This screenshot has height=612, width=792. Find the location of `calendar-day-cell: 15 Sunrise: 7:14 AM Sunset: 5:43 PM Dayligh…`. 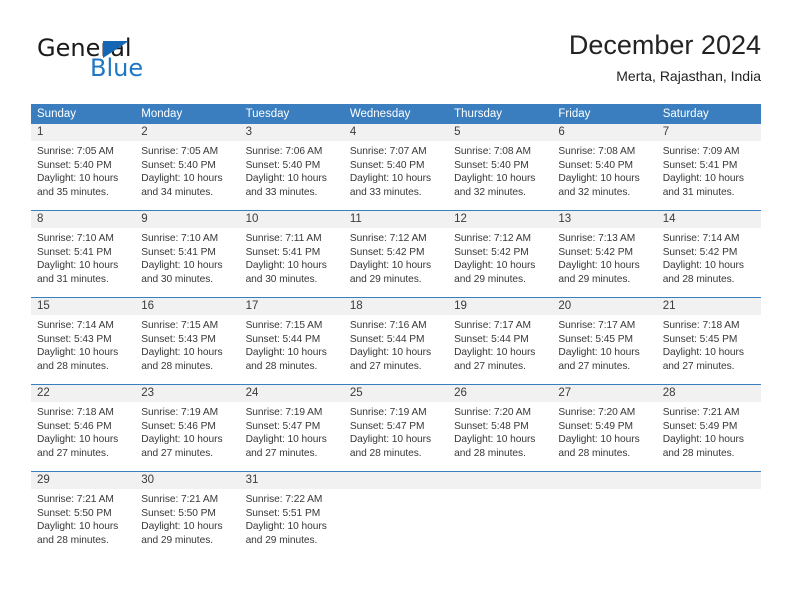

calendar-day-cell: 15 Sunrise: 7:14 AM Sunset: 5:43 PM Dayligh… is located at coordinates (83, 340).